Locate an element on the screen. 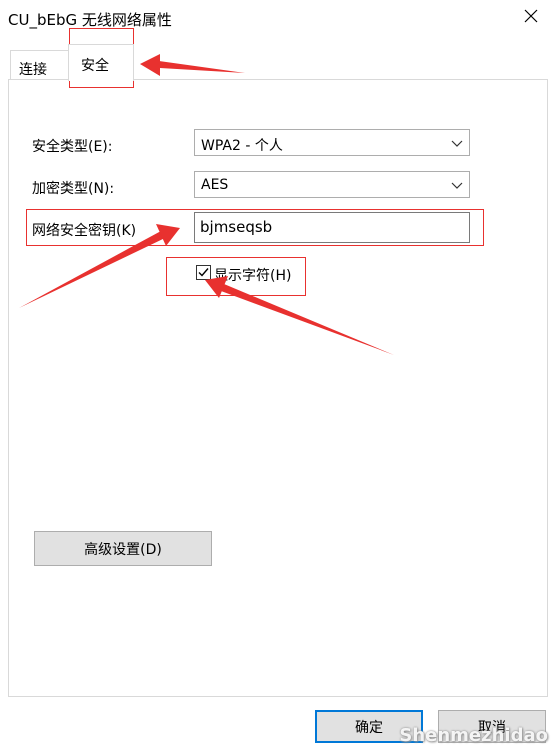 This screenshot has width=554, height=748. security-type-select: WPA2 - 个人 is located at coordinates (332, 142).